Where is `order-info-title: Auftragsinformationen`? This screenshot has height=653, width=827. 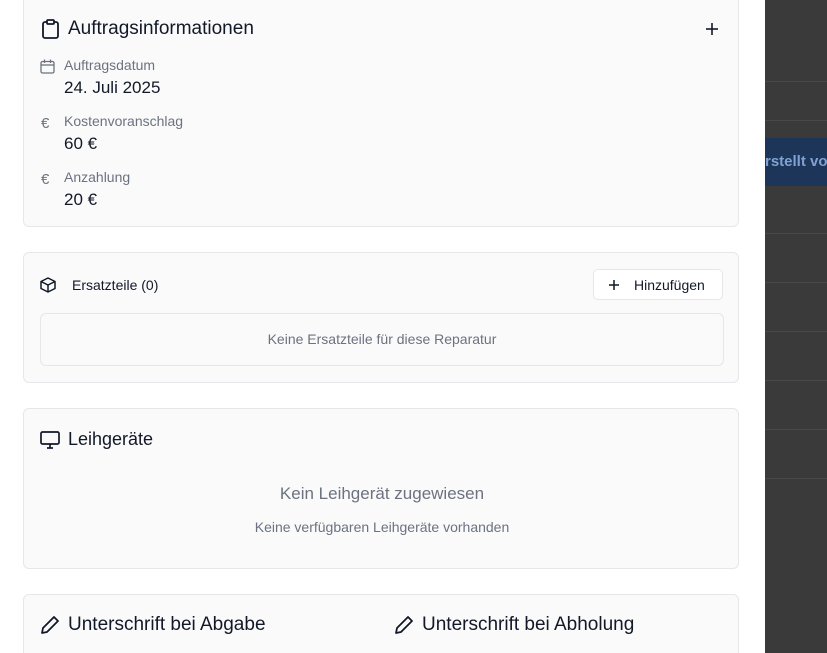 order-info-title: Auftragsinformationen is located at coordinates (161, 28).